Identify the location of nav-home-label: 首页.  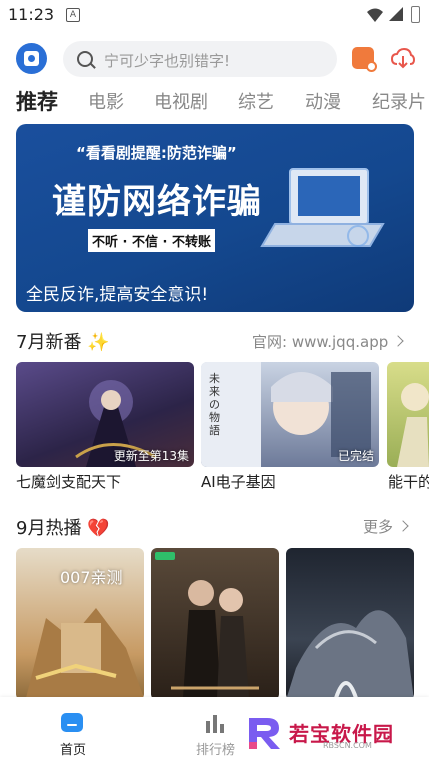
(73, 748).